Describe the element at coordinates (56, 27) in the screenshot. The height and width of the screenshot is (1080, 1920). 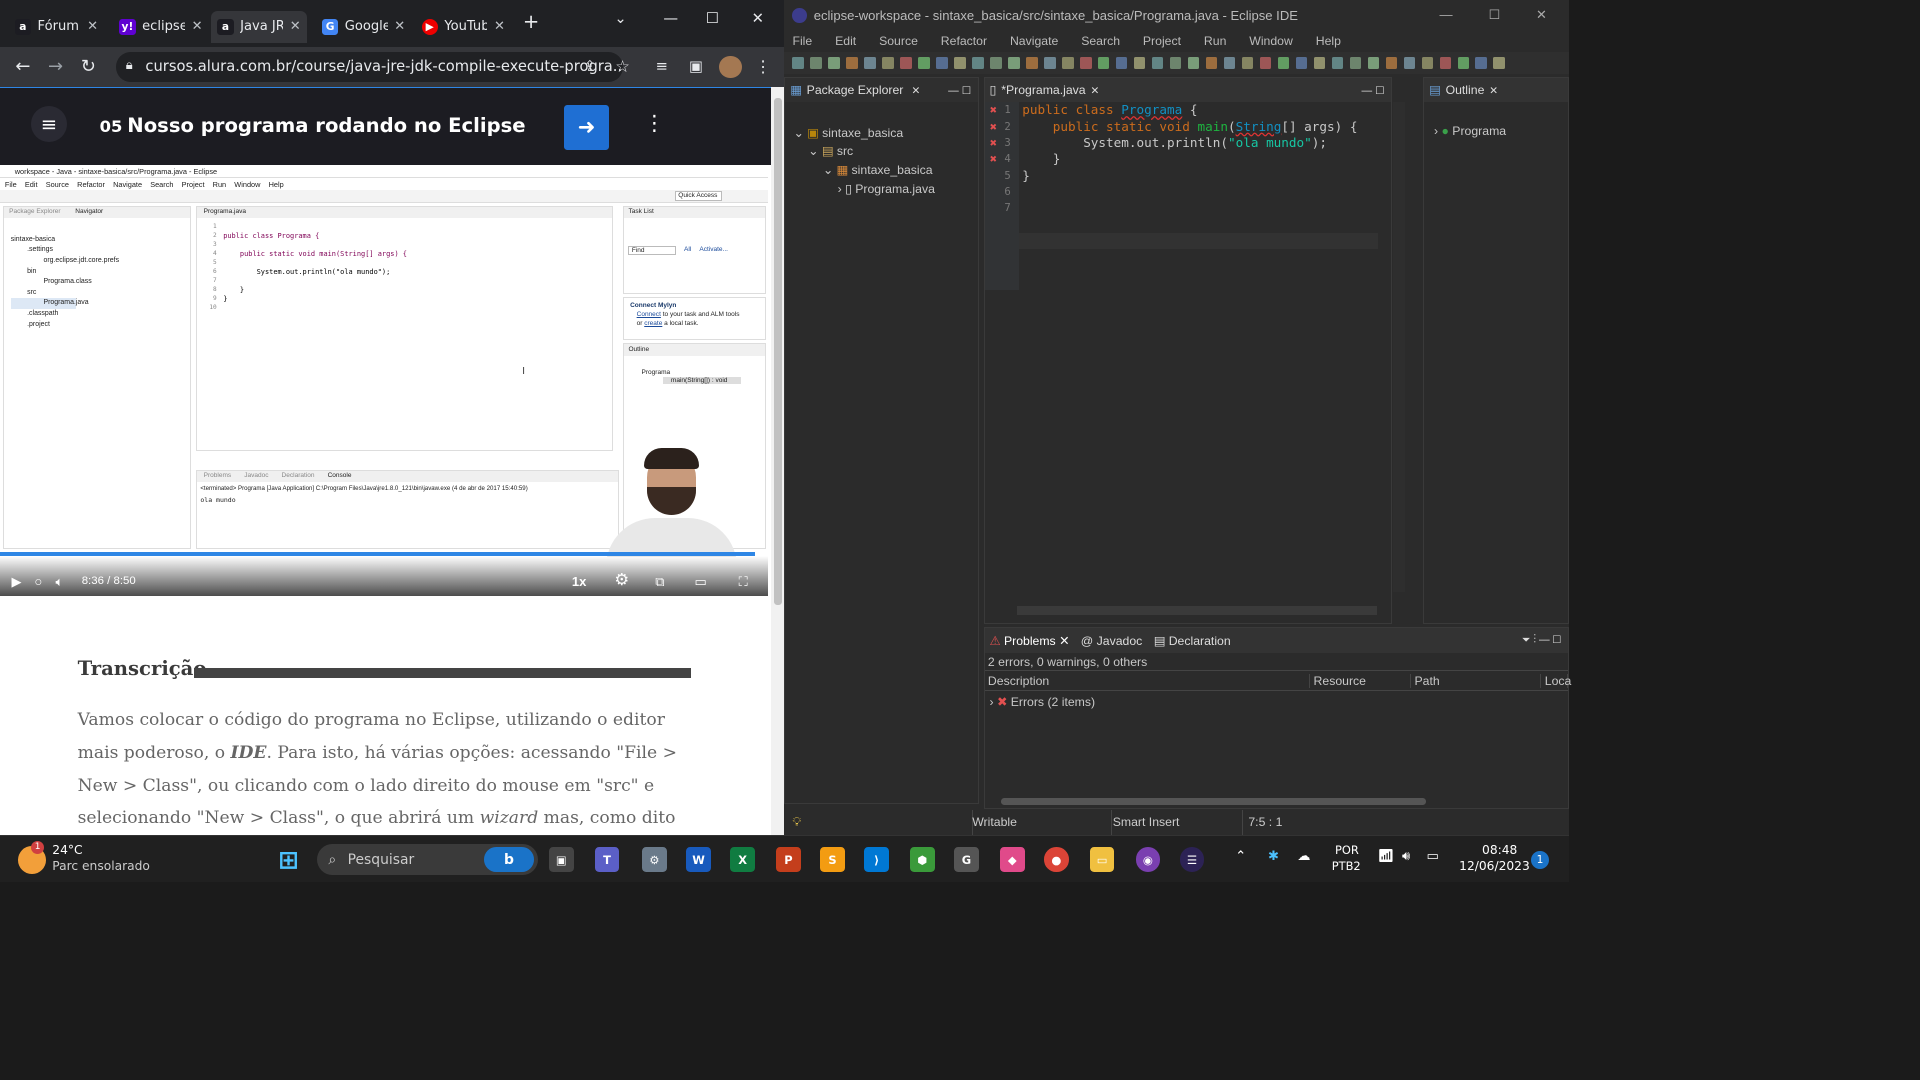
I see `tab-forum: a Fórum ✕` at that location.